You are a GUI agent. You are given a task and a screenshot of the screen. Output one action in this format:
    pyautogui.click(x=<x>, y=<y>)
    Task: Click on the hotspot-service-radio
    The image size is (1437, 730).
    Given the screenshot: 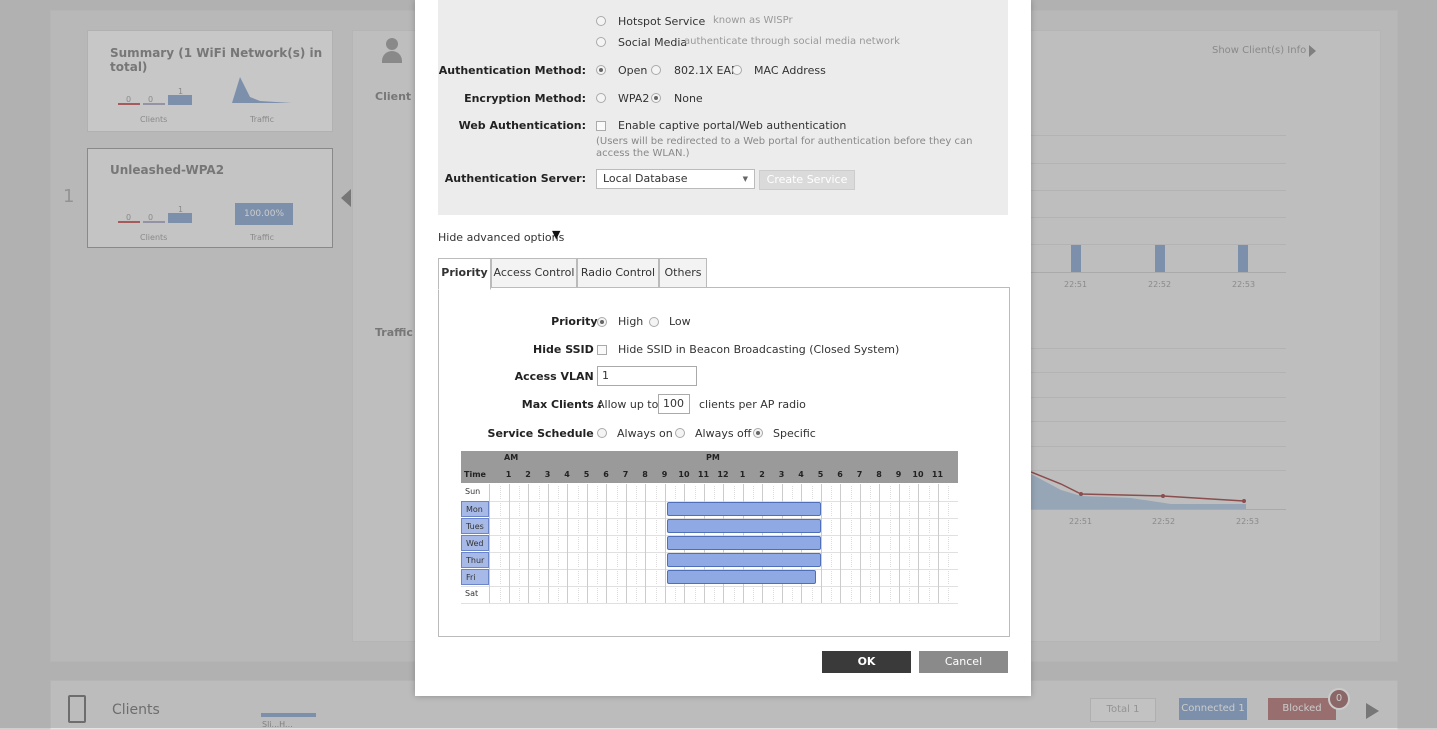 What is the action you would take?
    pyautogui.click(x=601, y=21)
    